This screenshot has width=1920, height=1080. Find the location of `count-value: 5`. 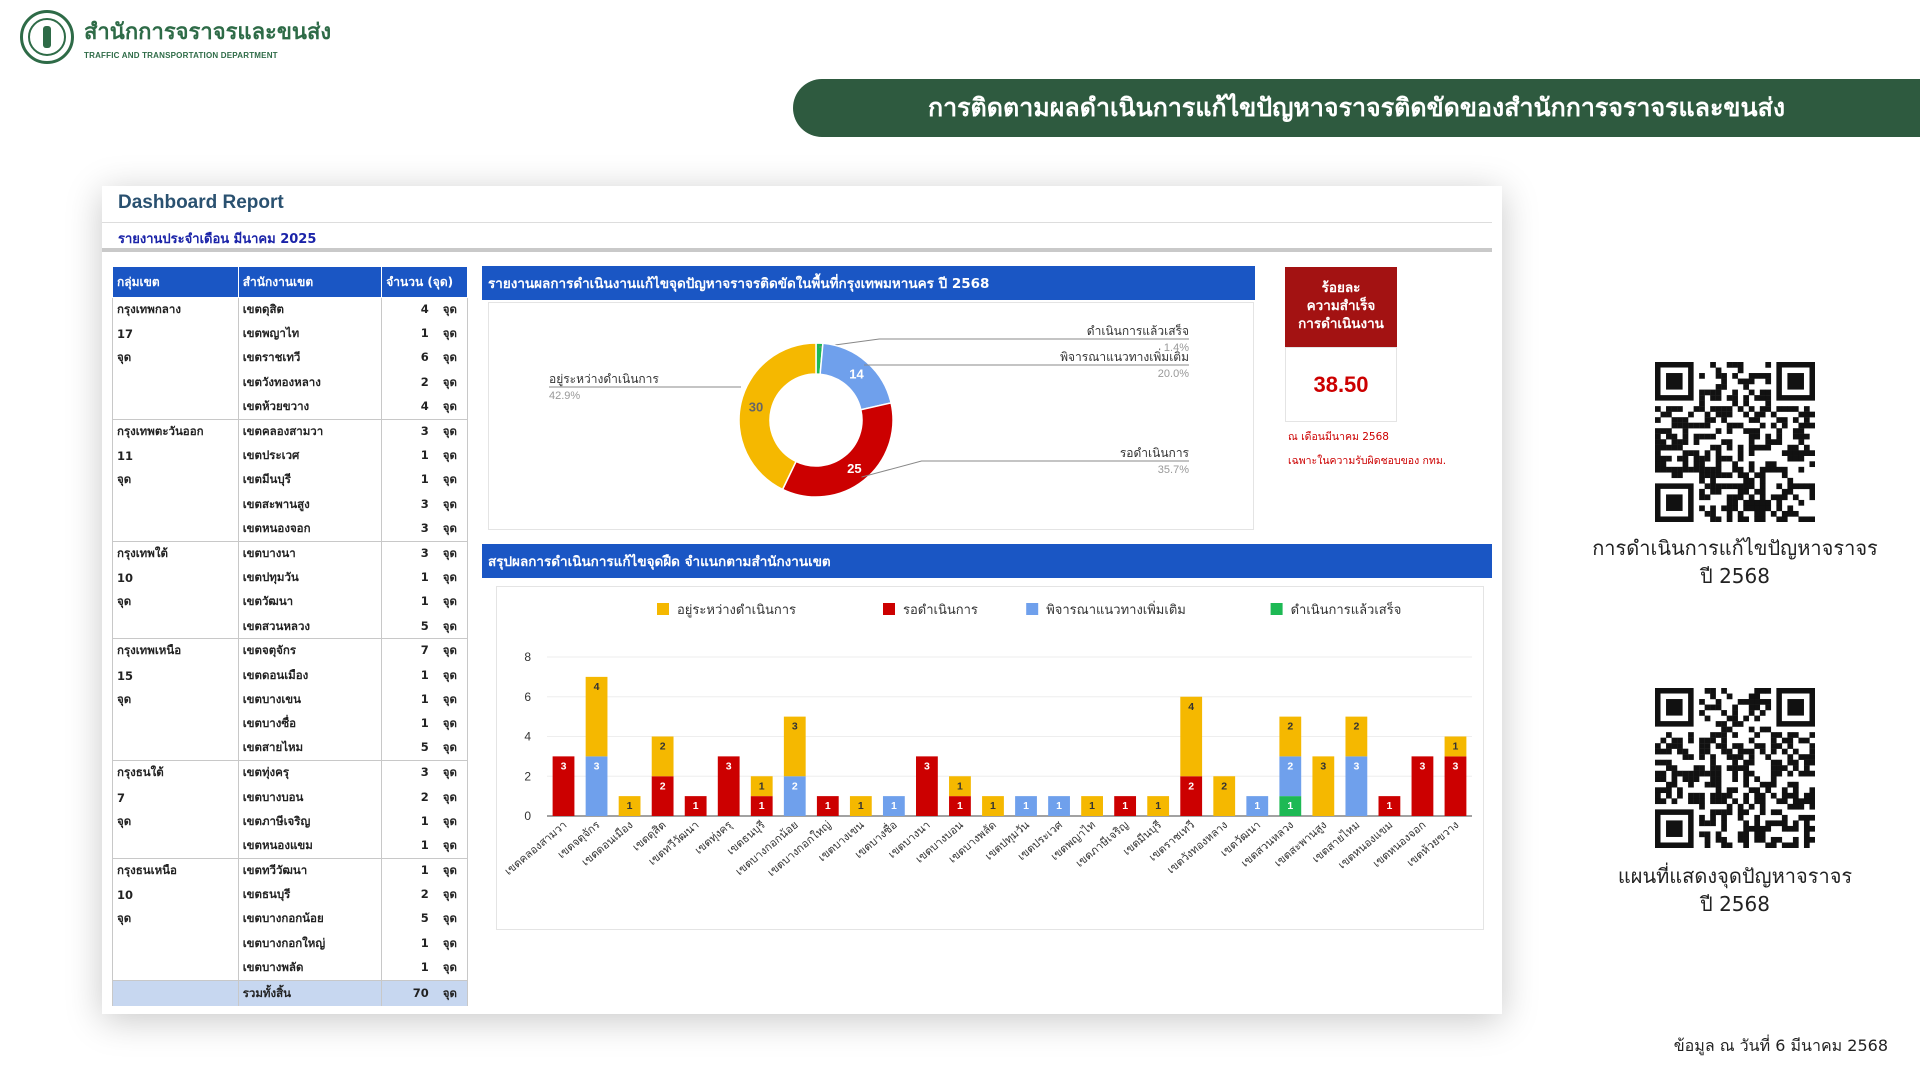

count-value: 5 is located at coordinates (424, 918).